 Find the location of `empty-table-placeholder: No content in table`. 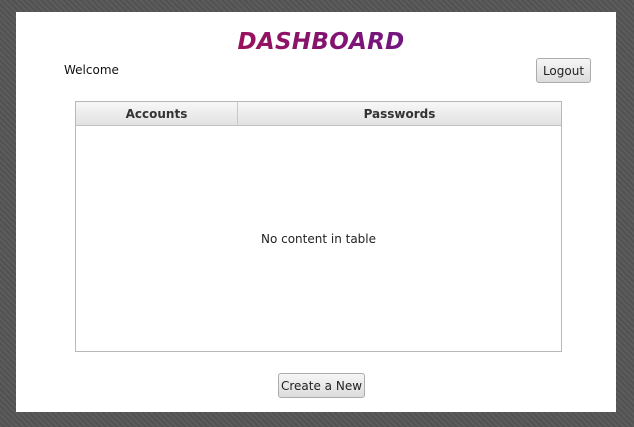

empty-table-placeholder: No content in table is located at coordinates (318, 238).